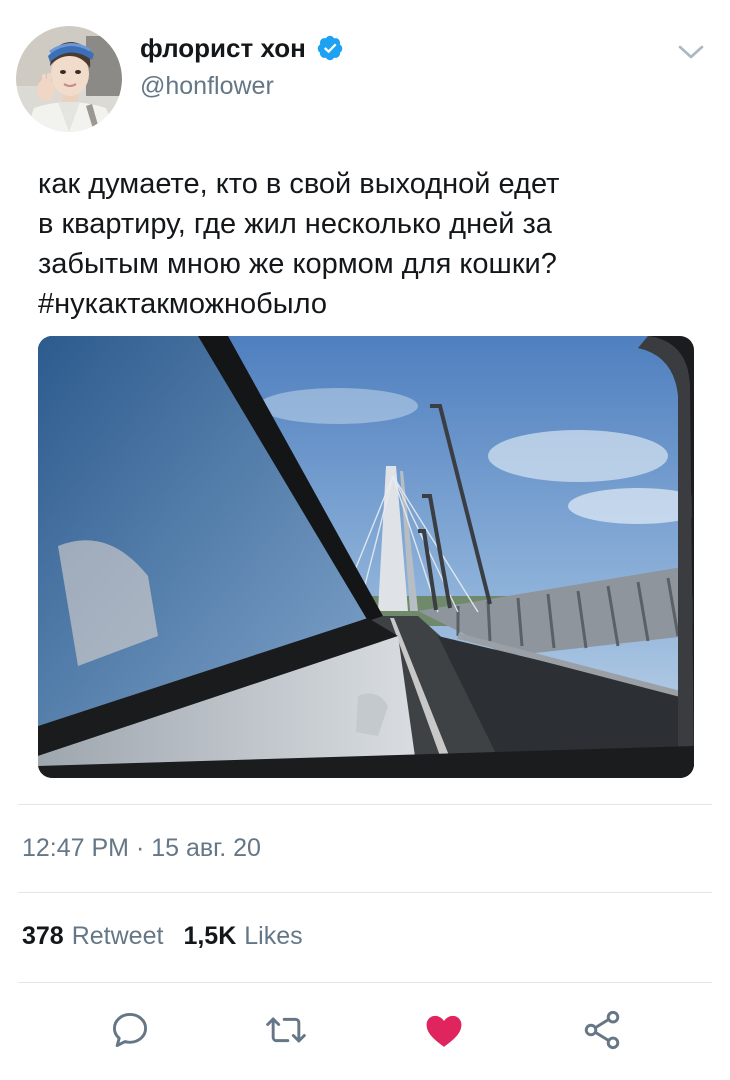 This screenshot has width=730, height=1080. I want to click on retweet-label: Retweet, so click(118, 936).